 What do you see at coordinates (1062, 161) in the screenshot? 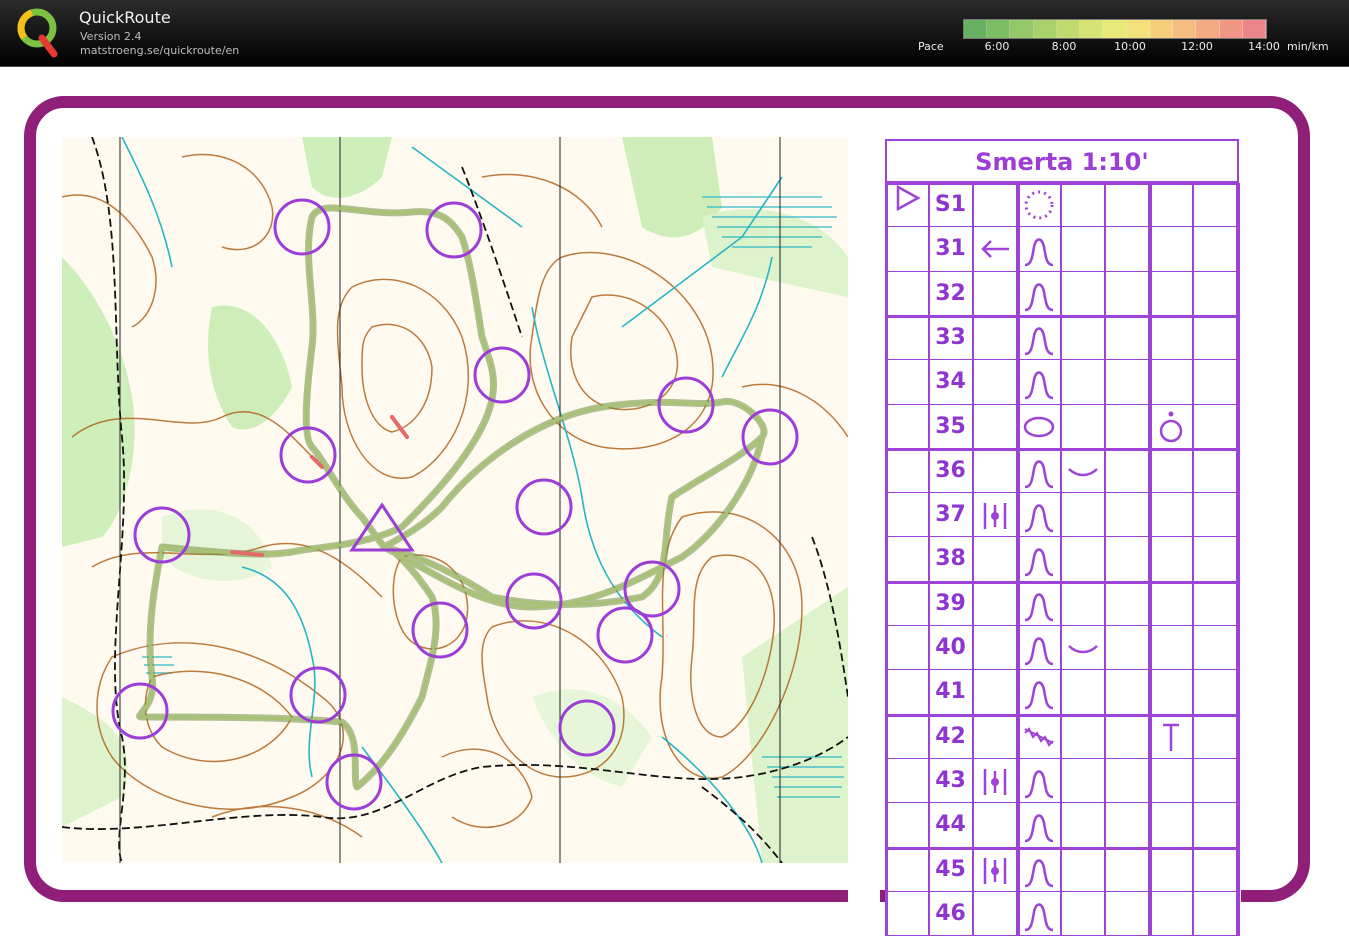
I see `course-title: Smerta 1:10'` at bounding box center [1062, 161].